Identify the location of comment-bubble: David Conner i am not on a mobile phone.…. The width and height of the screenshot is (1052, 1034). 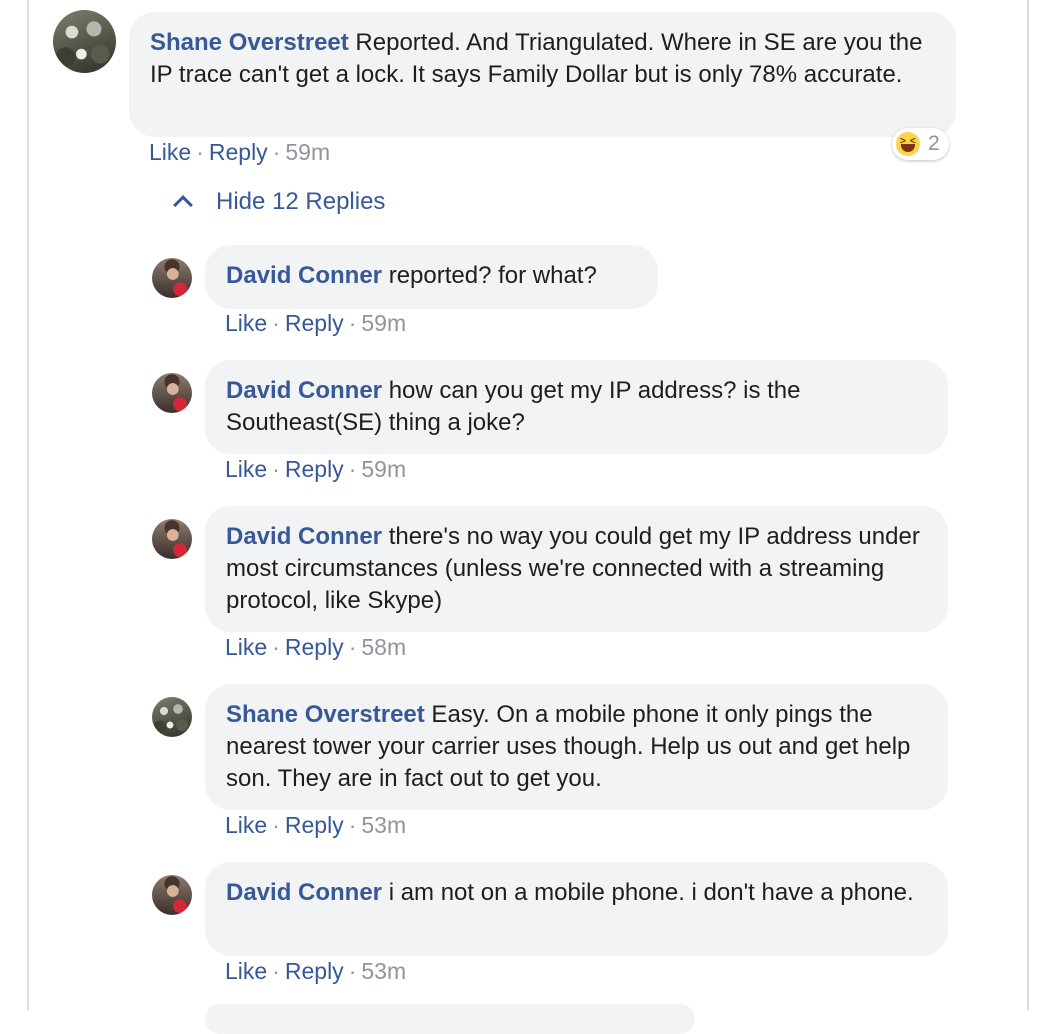
(576, 909).